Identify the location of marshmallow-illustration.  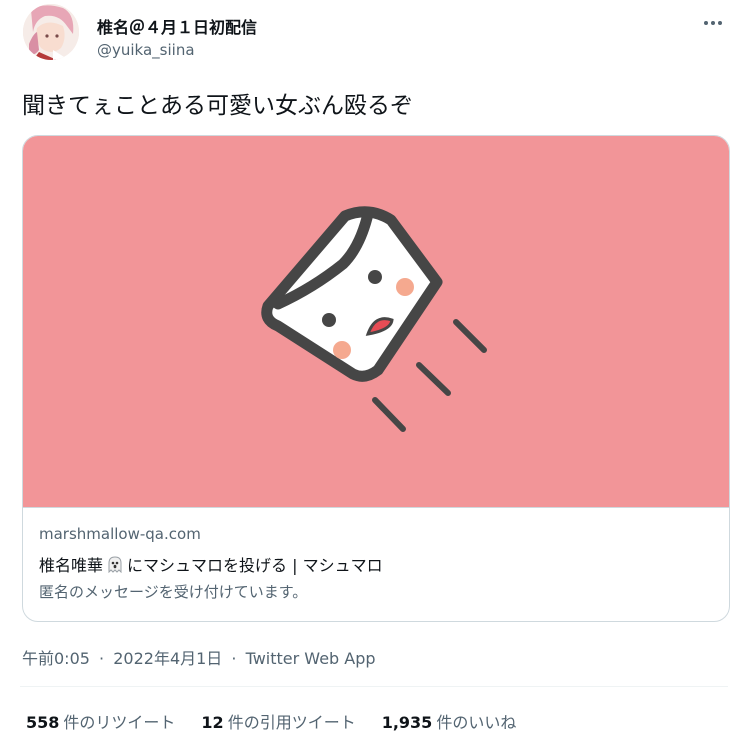
(374, 319).